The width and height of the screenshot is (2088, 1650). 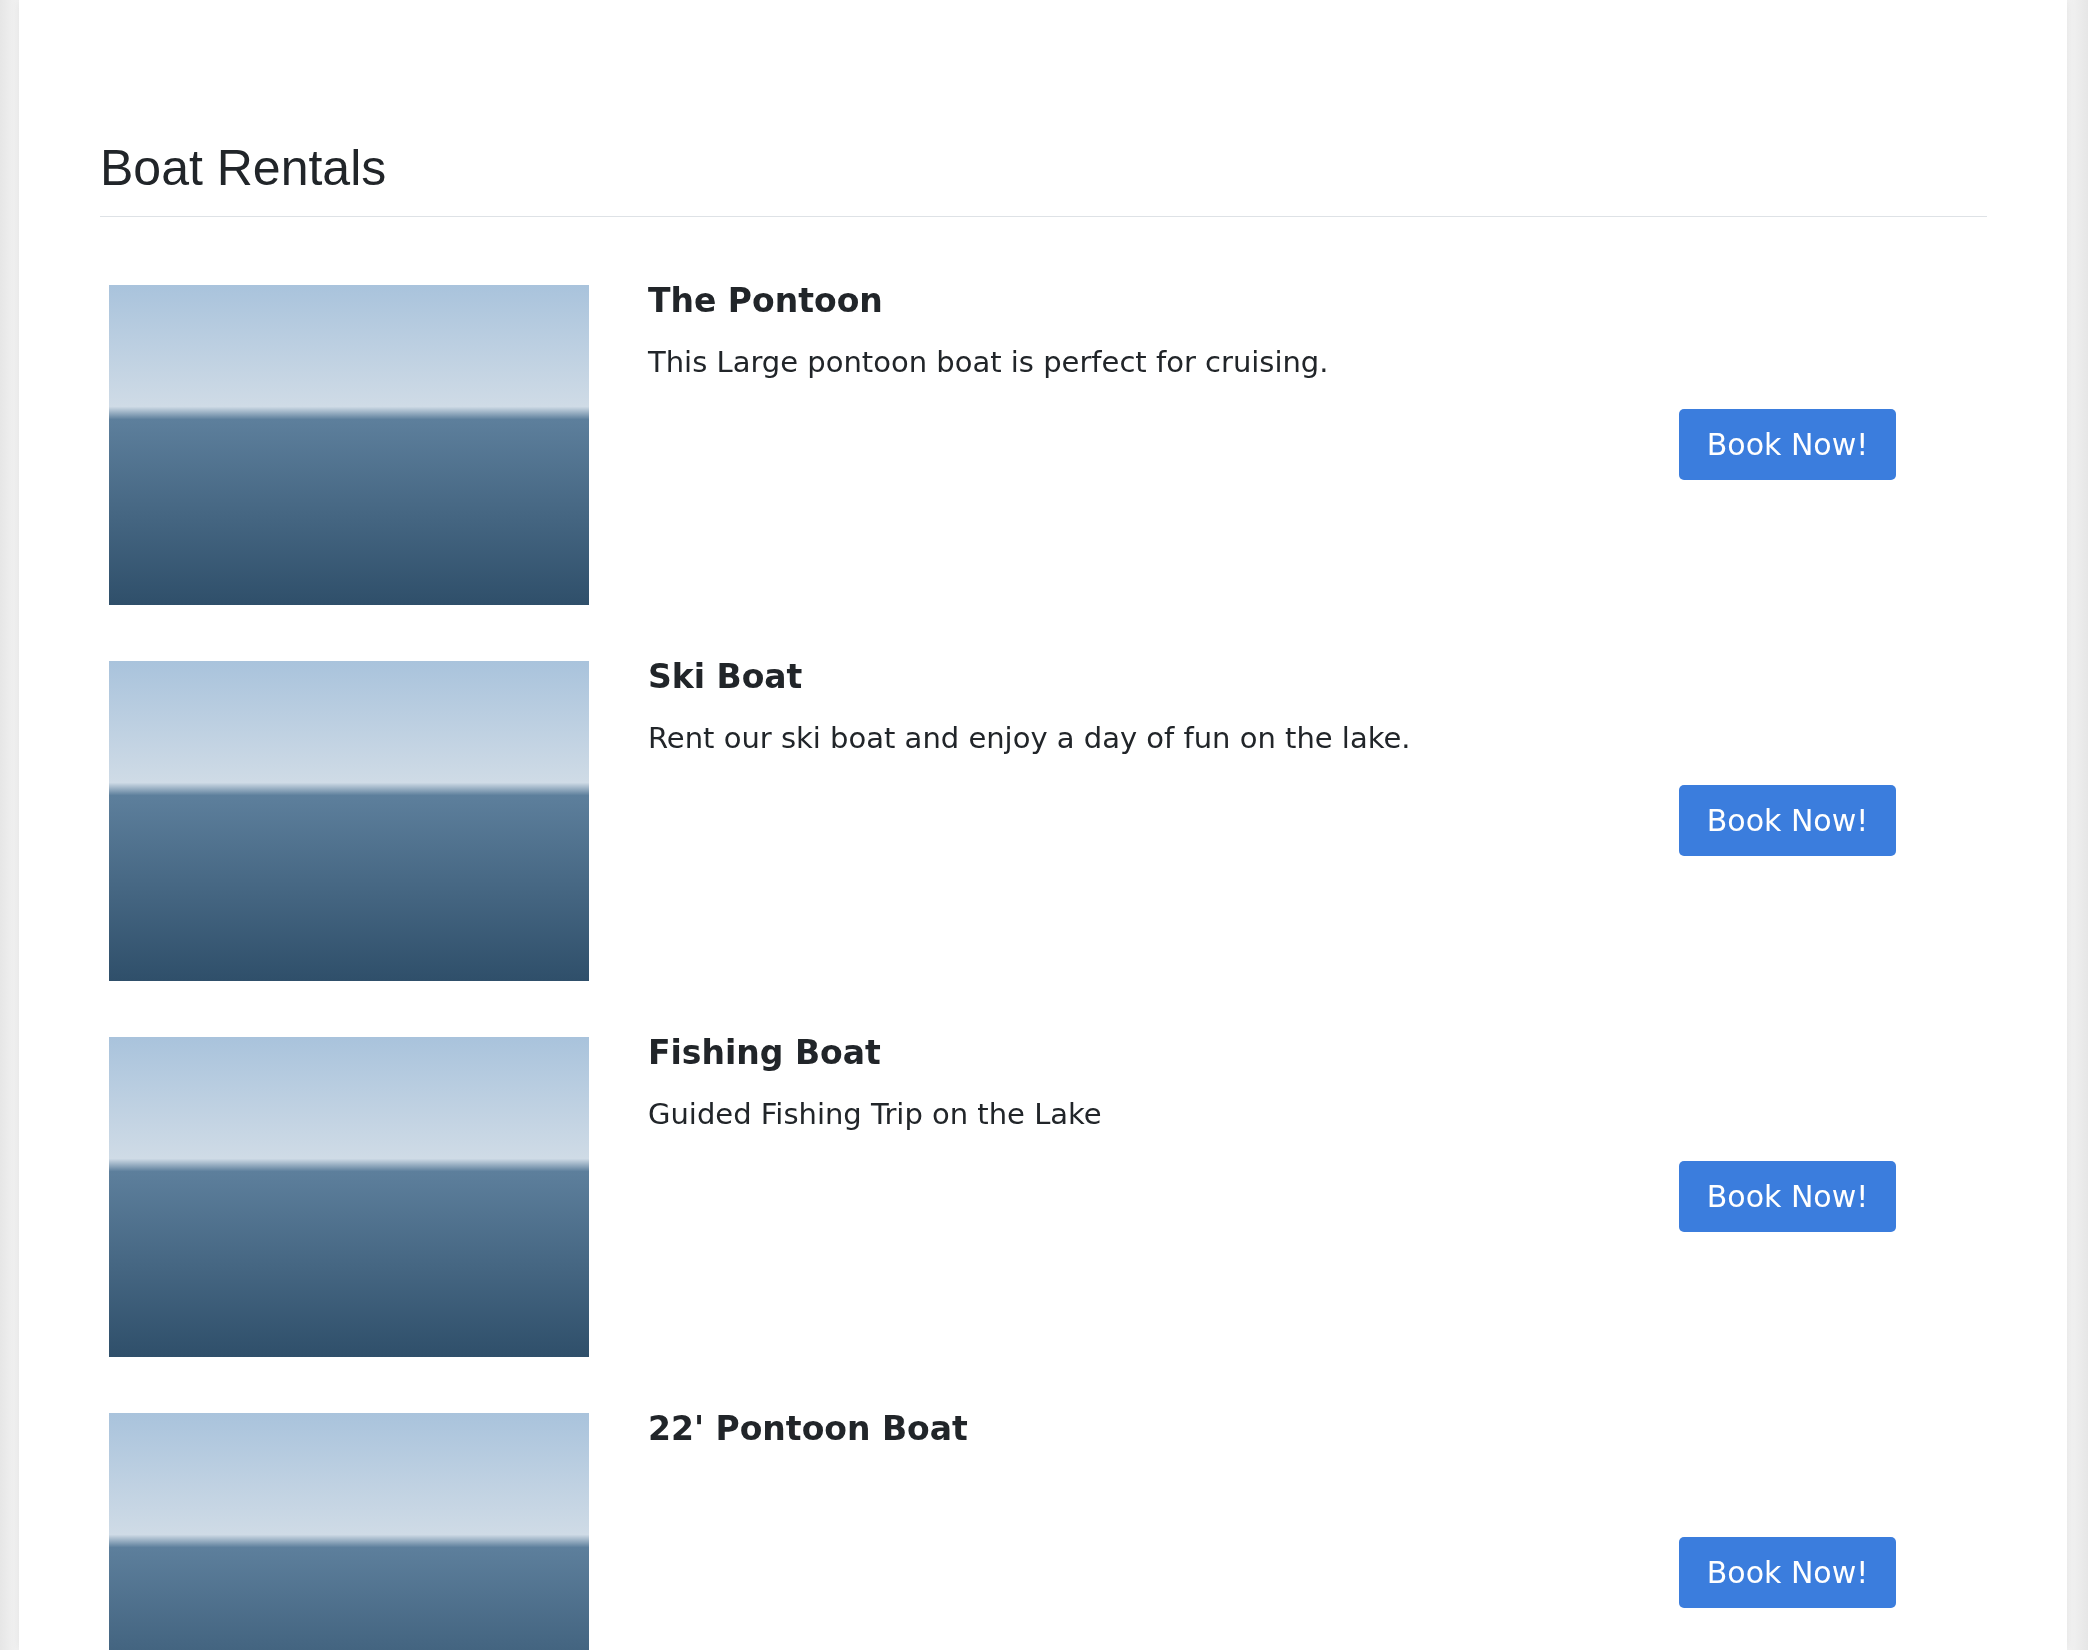 I want to click on boat-description: This Large pontoon boat is perfect for cruising., so click(x=989, y=362).